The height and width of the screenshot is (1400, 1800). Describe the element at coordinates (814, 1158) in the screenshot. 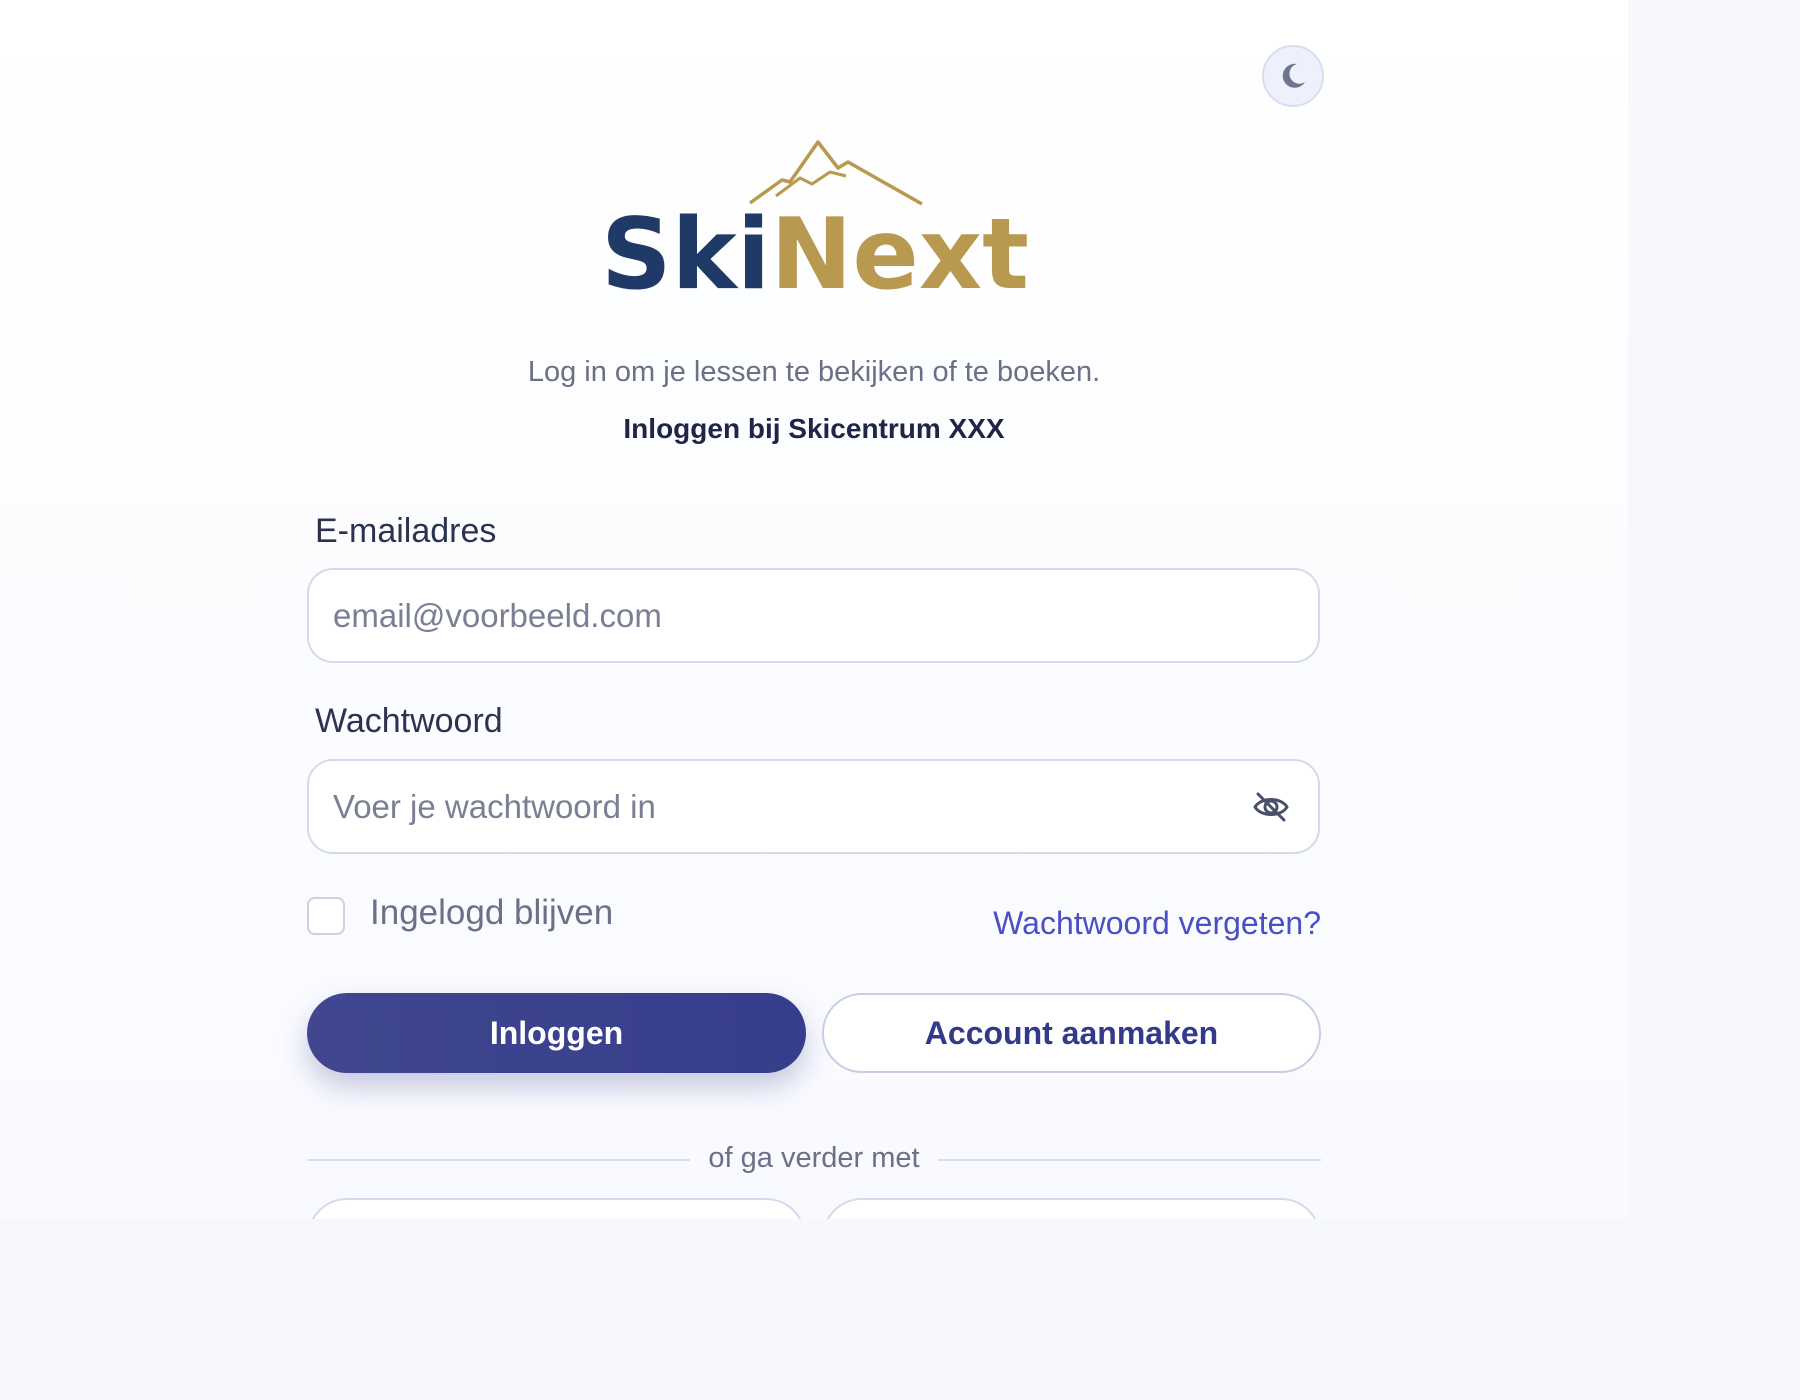

I see `divider-text: of ga verder met` at that location.